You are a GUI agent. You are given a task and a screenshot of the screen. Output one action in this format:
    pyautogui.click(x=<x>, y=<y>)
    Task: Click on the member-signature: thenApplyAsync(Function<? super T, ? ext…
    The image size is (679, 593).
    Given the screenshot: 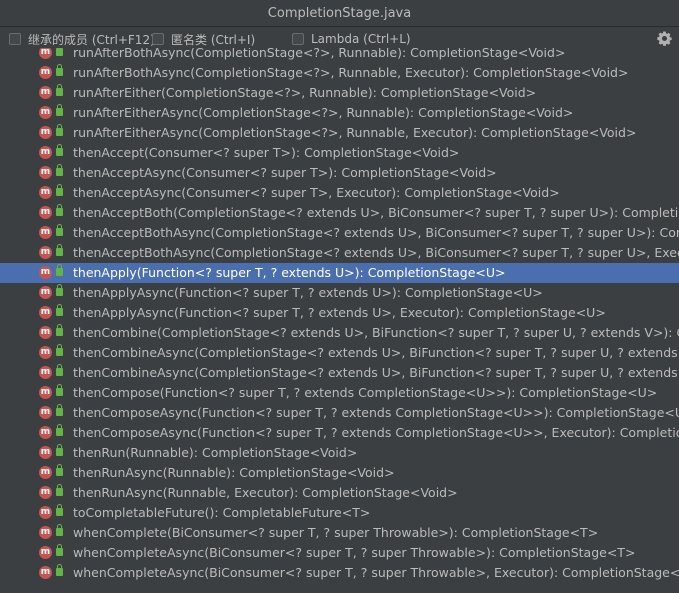 What is the action you would take?
    pyautogui.click(x=308, y=292)
    